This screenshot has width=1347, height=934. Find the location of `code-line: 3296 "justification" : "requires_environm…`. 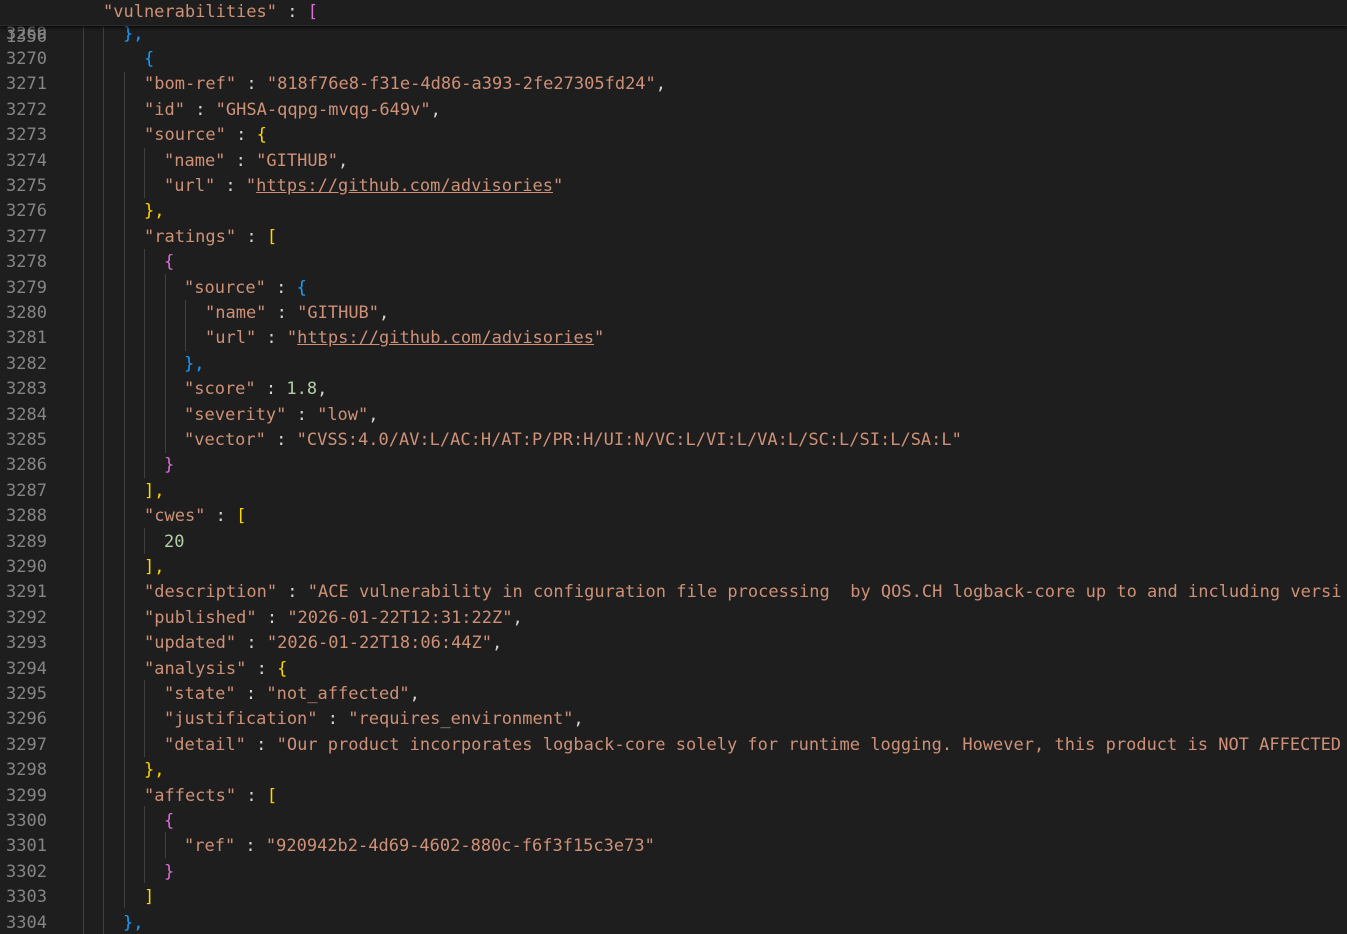

code-line: 3296 "justification" : "requires_environm… is located at coordinates (673, 719).